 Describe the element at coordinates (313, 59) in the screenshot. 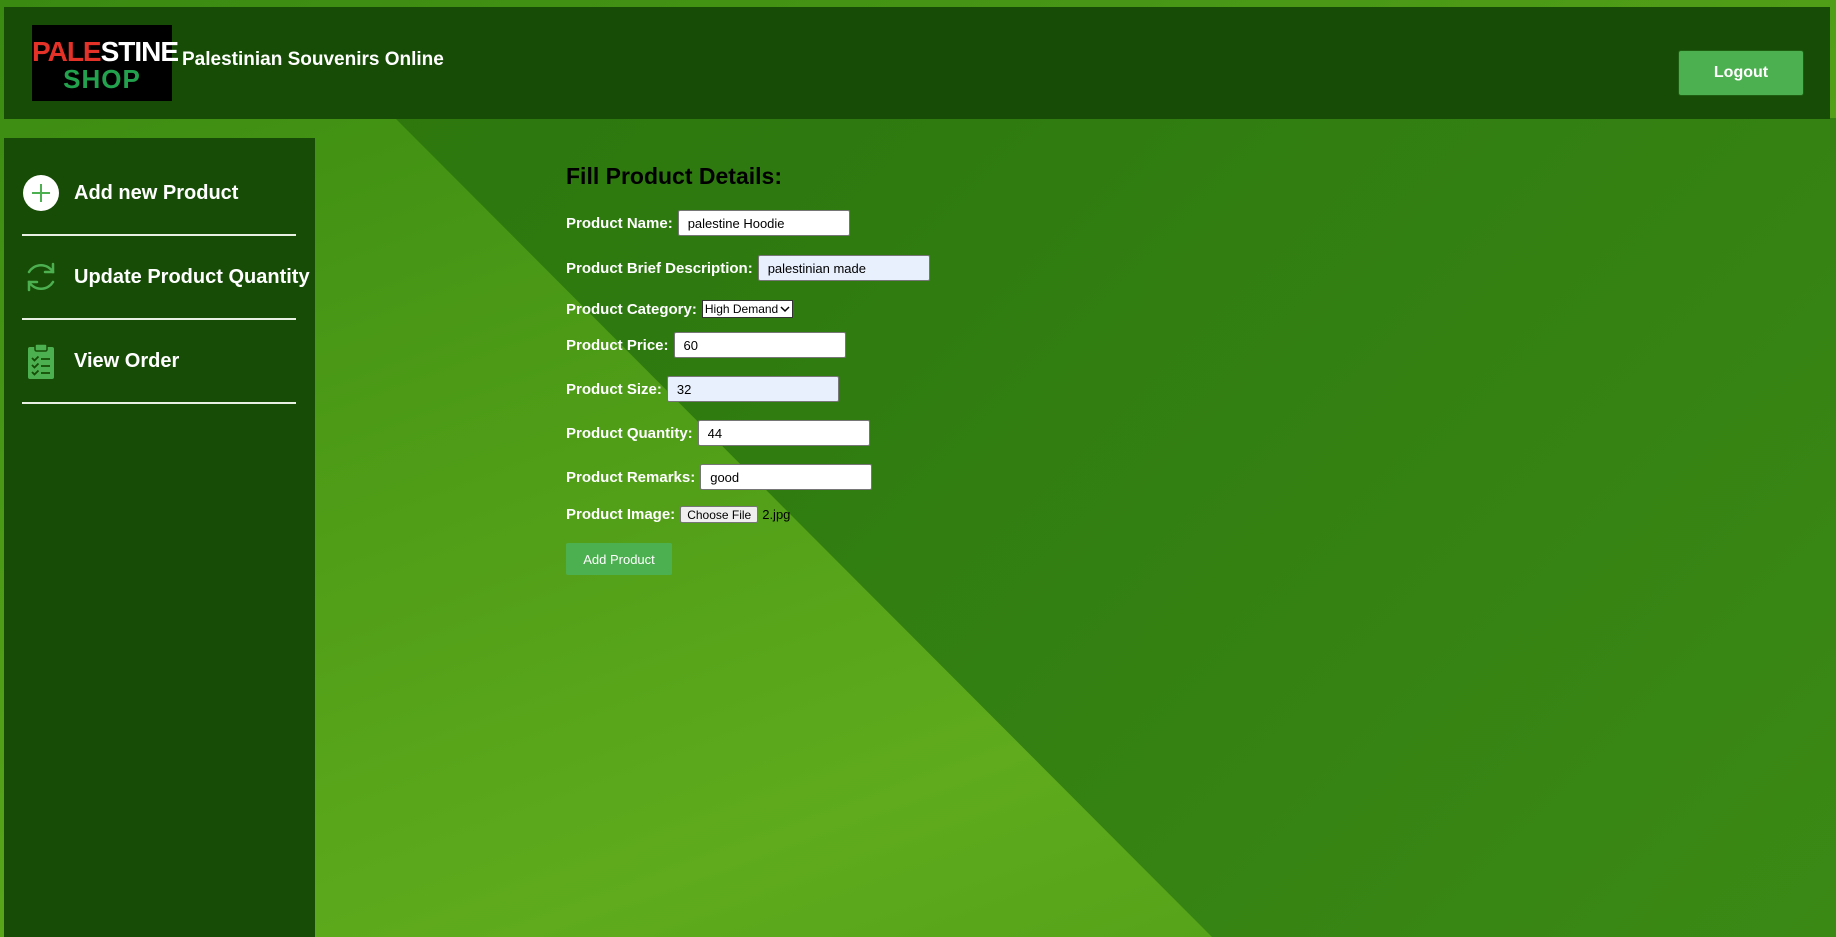

I see `site-title: Palestinian Souvenirs Online` at that location.